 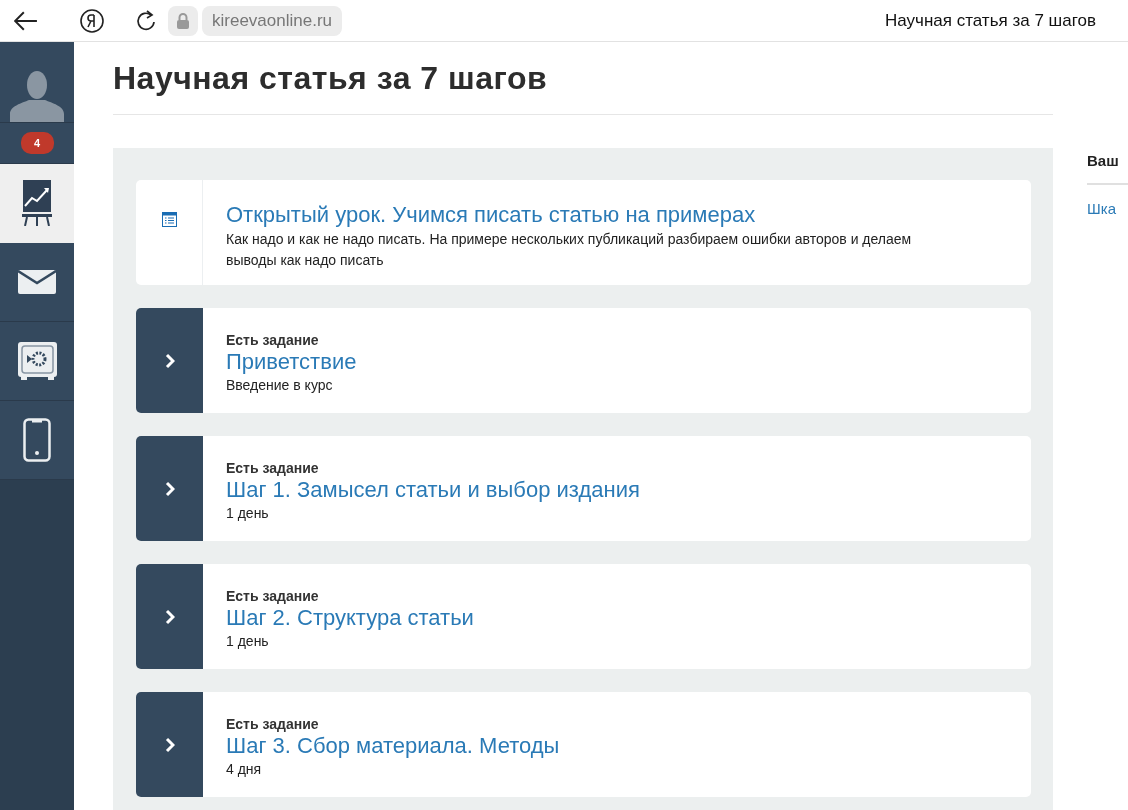 I want to click on notification-count: 4, so click(x=37, y=143).